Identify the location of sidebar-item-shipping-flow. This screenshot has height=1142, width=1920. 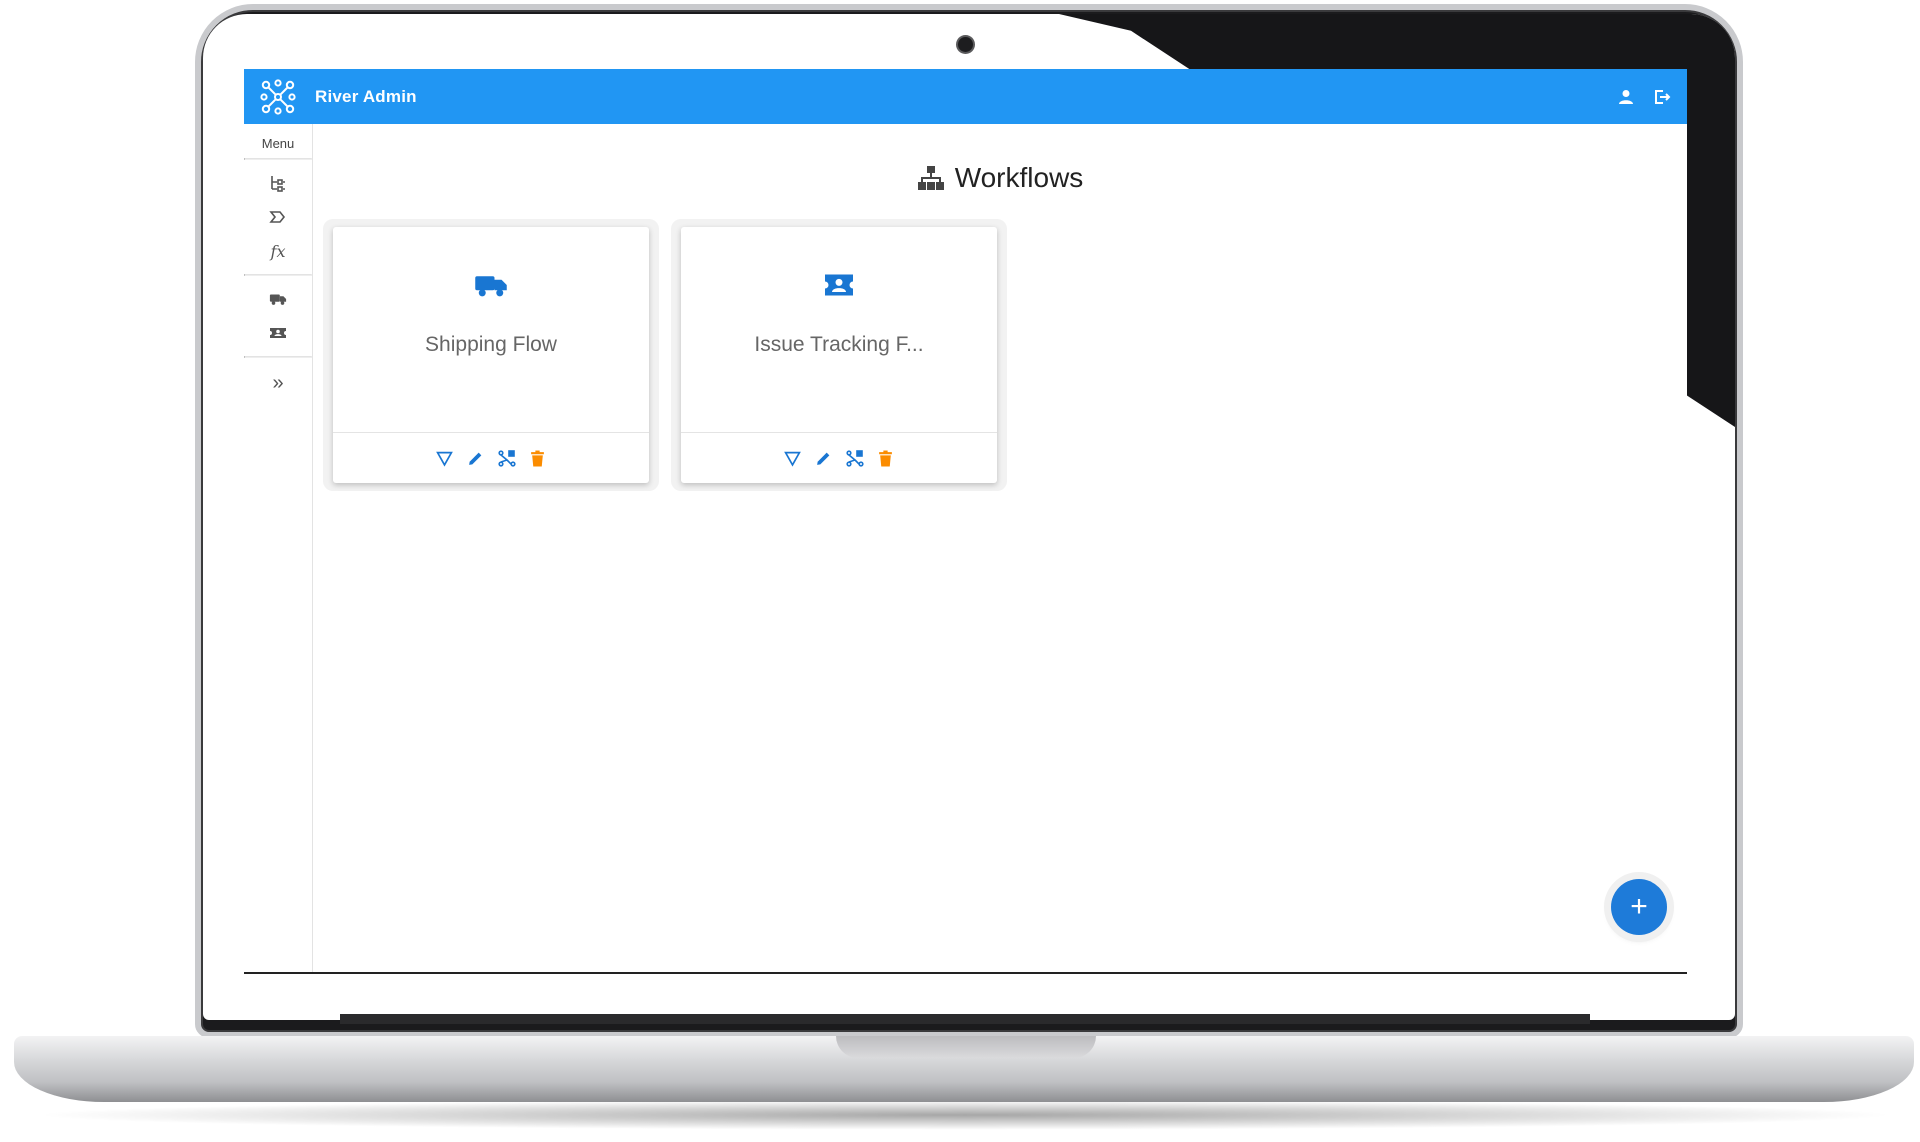
(278, 299).